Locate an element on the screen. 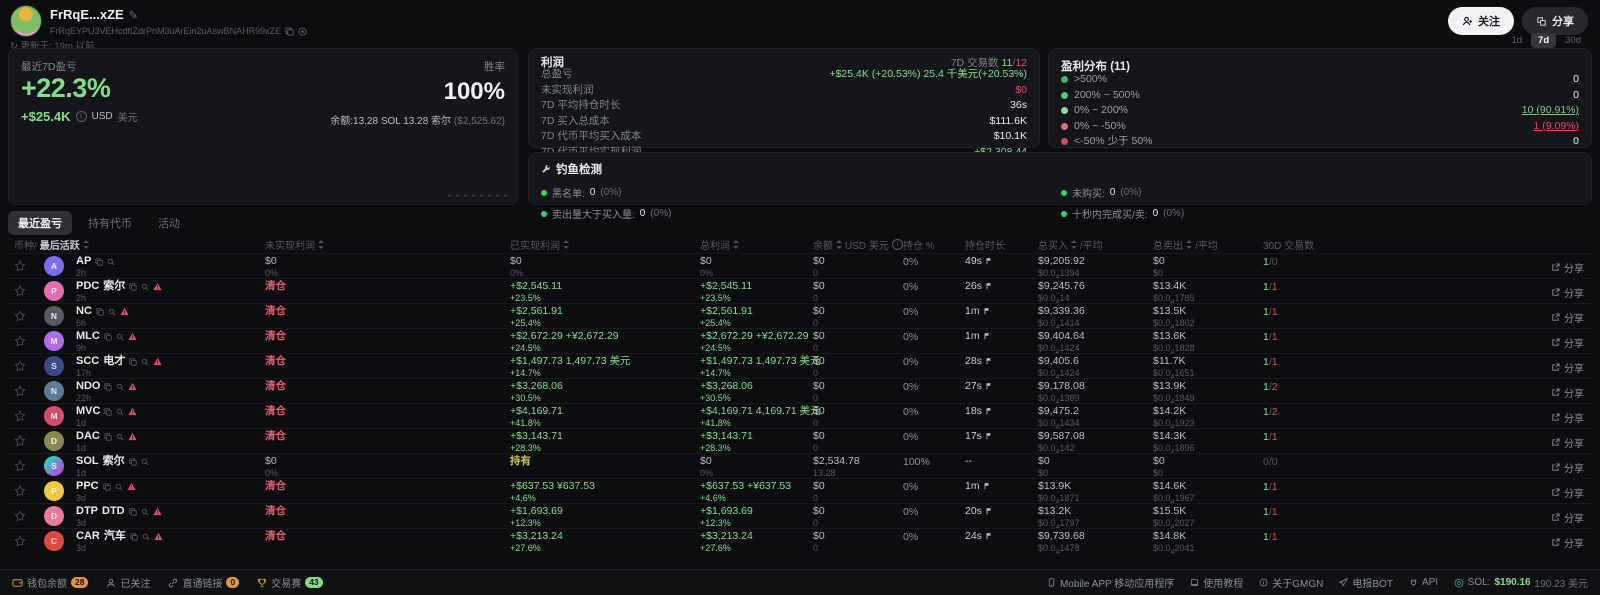 The image size is (1600, 595). footer-item-user: 已关注 is located at coordinates (128, 582).